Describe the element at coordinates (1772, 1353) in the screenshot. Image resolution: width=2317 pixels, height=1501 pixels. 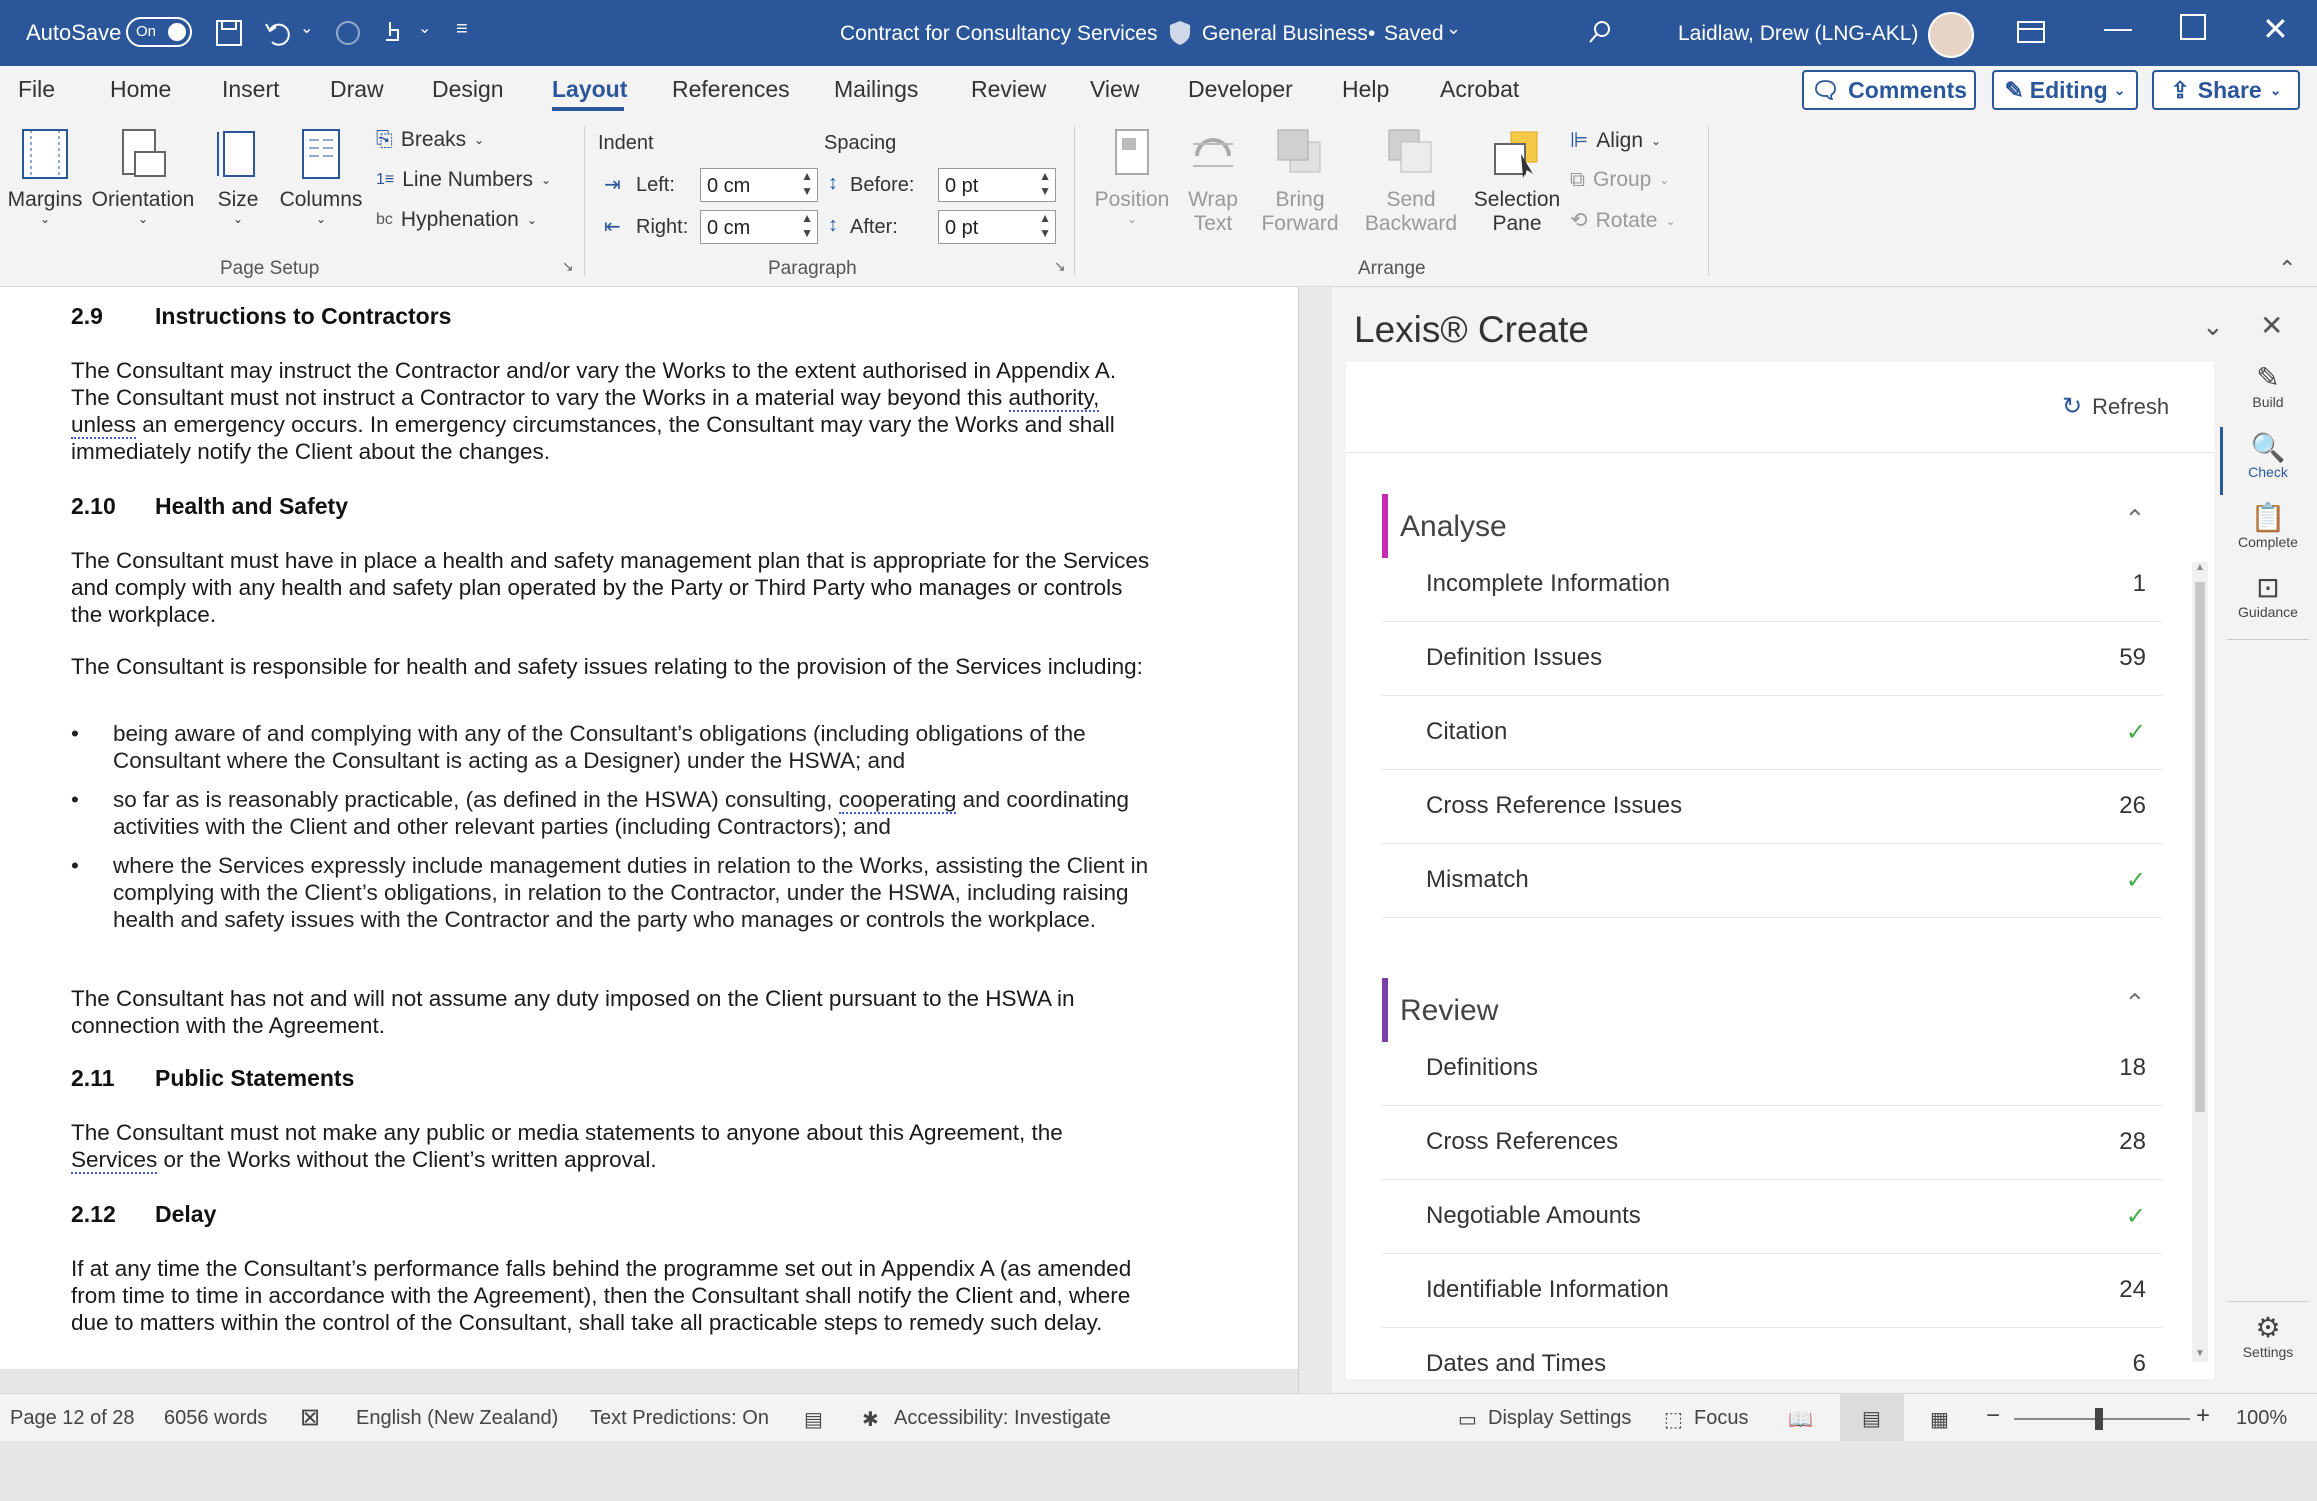
I see `list-item: Dates and Times 6` at that location.